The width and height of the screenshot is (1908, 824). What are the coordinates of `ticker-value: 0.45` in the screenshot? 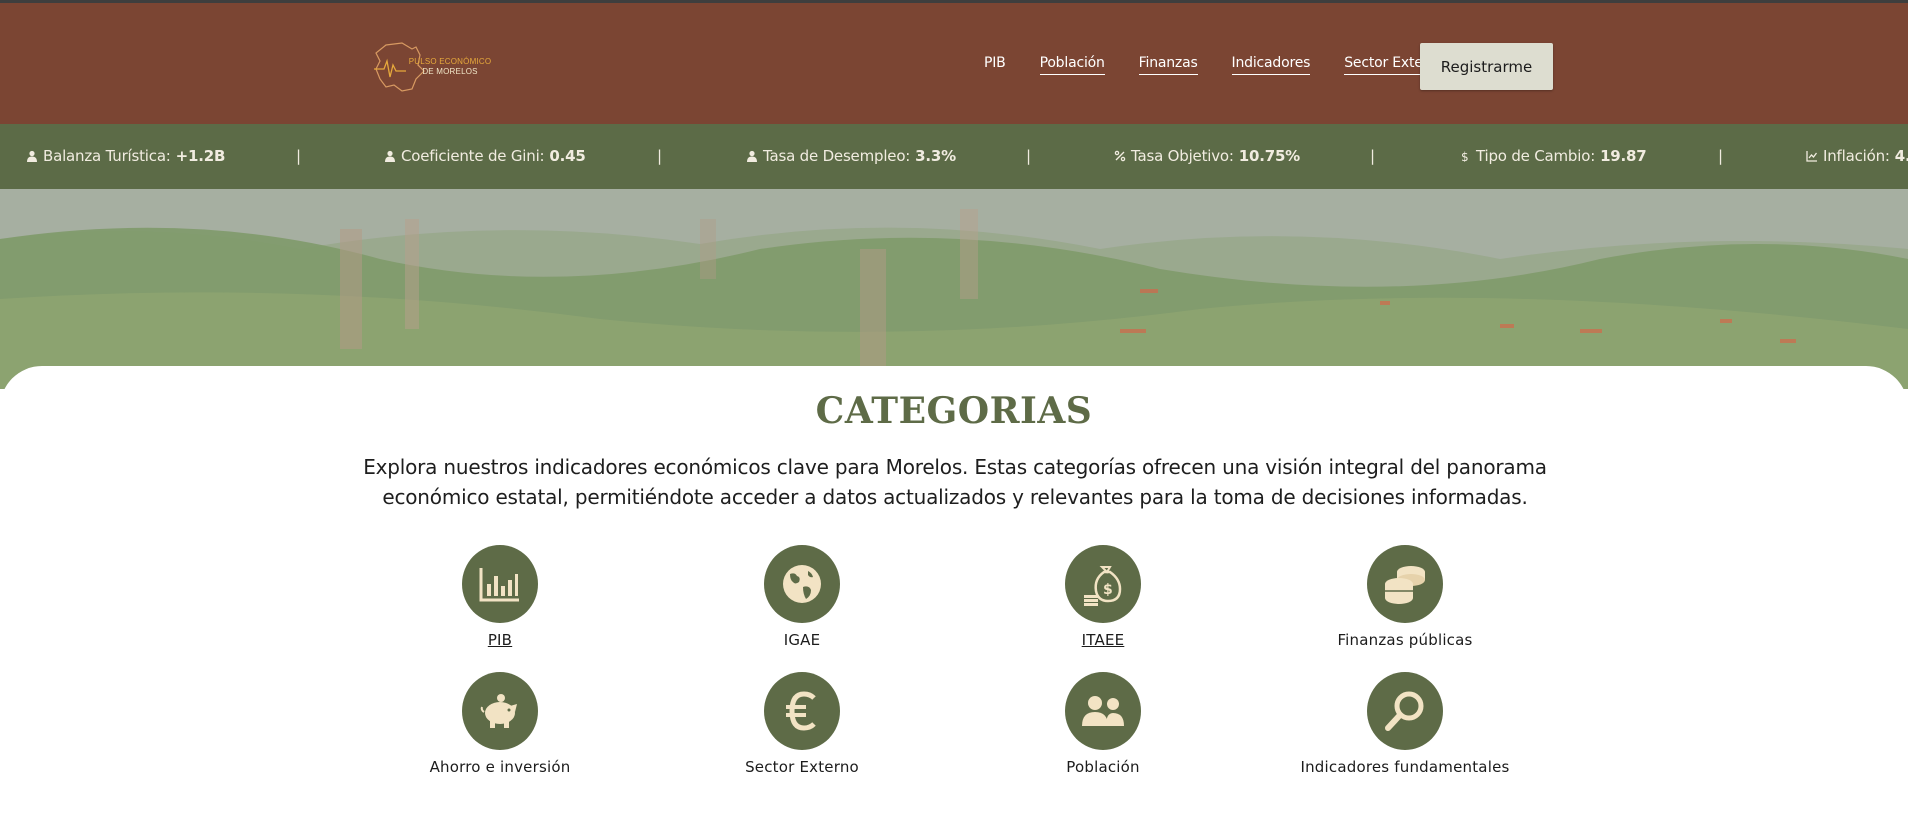 It's located at (567, 156).